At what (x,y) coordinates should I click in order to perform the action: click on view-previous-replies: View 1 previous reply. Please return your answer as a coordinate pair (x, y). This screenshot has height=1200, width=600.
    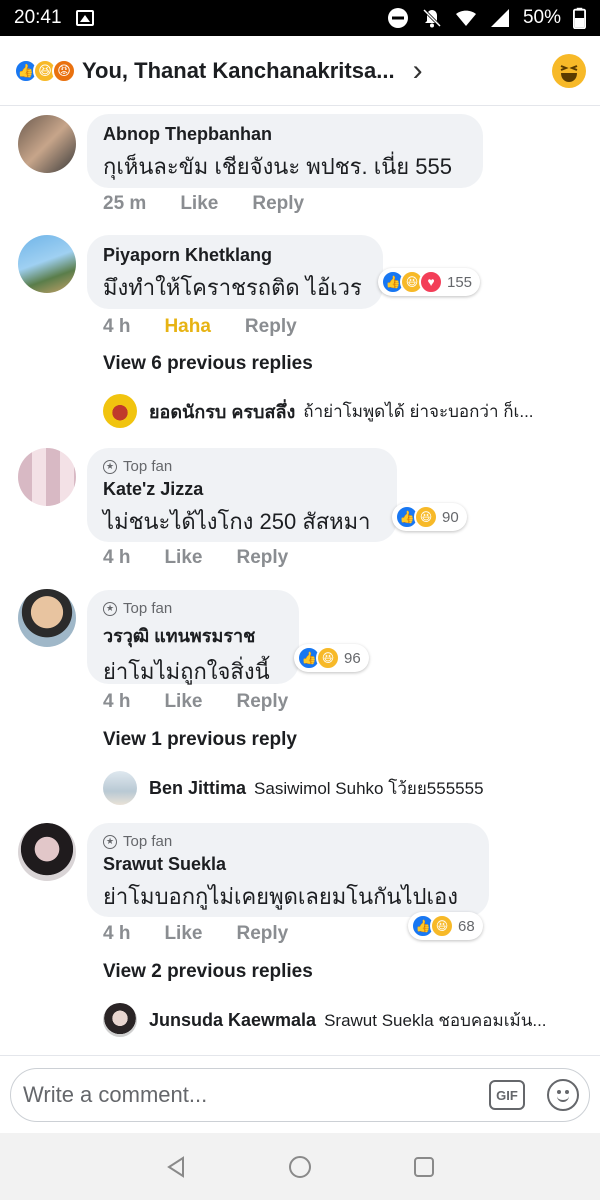
    Looking at the image, I should click on (200, 740).